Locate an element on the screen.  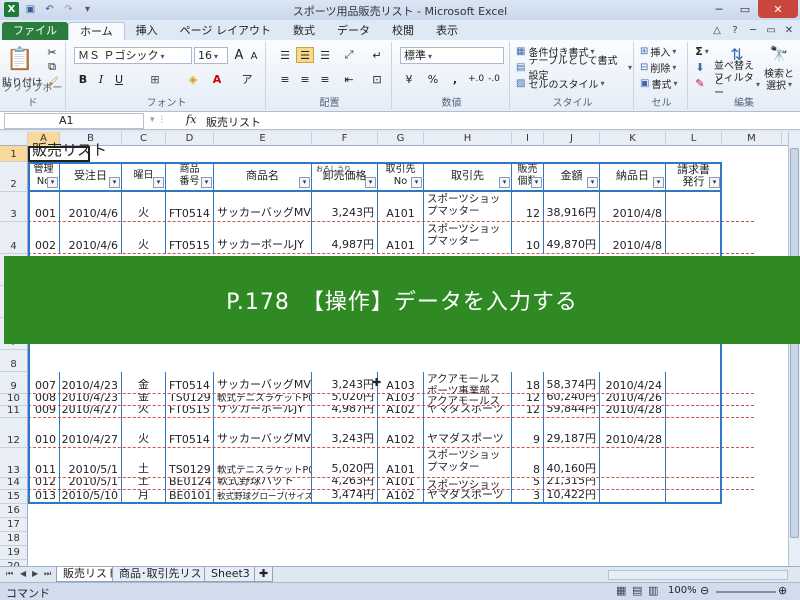
font-name-combo: ＭＳ Ｐゴシック is located at coordinates (133, 55).